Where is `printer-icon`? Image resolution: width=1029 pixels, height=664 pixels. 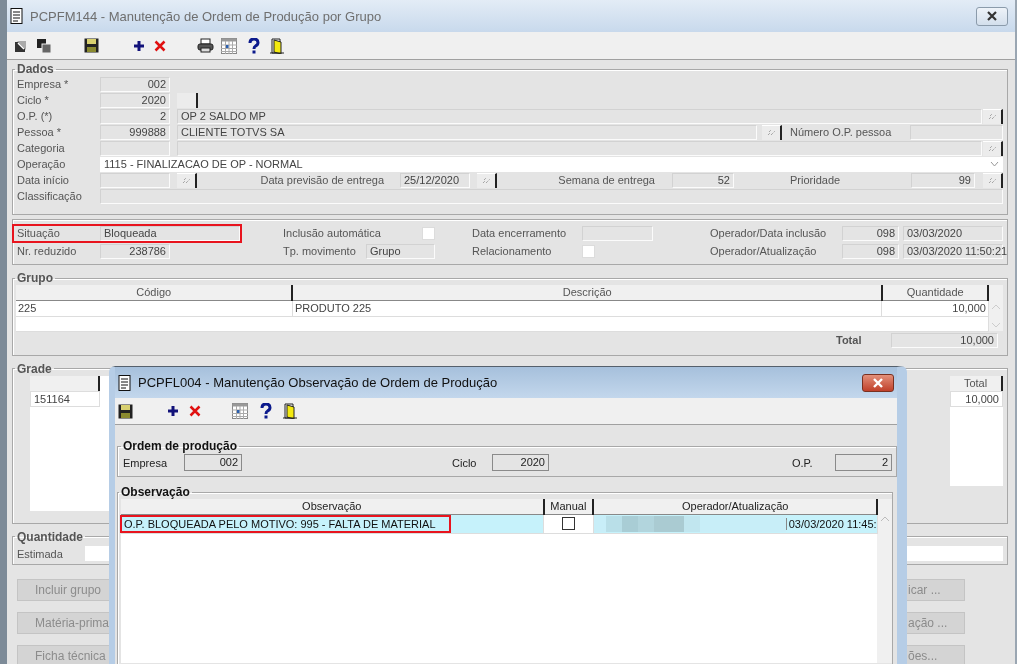
printer-icon is located at coordinates (205, 45).